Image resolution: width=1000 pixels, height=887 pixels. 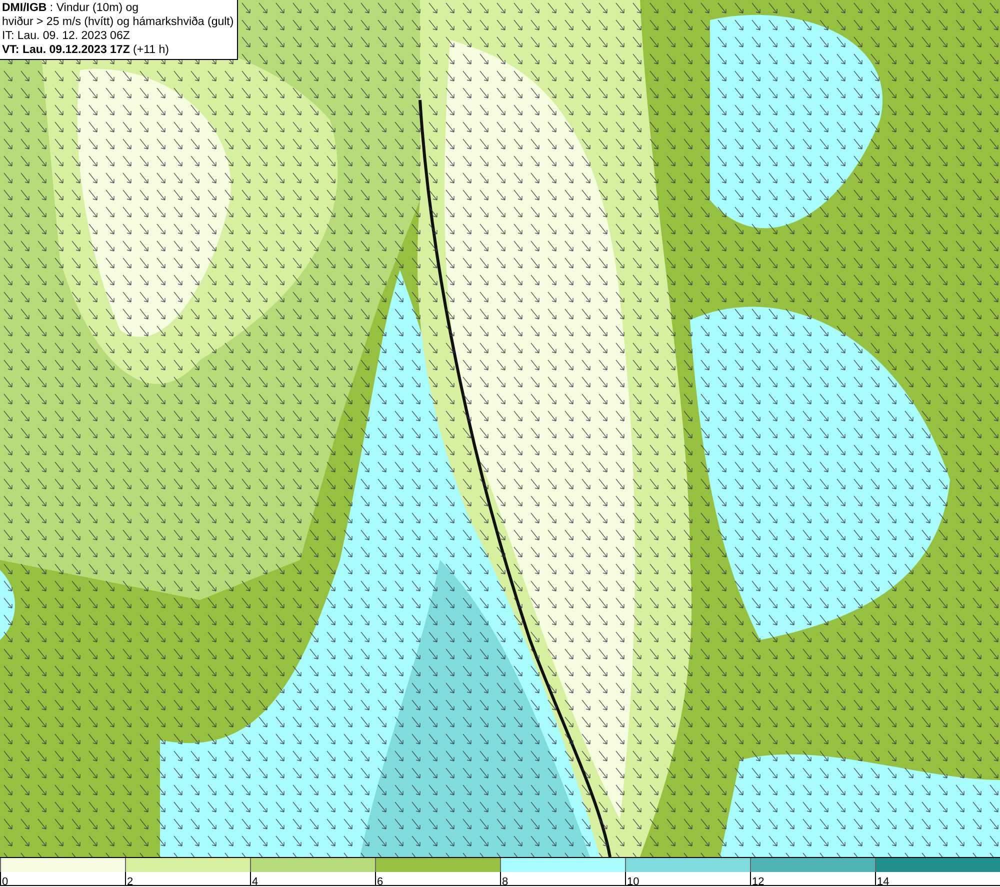 I want to click on scale-label: 10, so click(x=633, y=881).